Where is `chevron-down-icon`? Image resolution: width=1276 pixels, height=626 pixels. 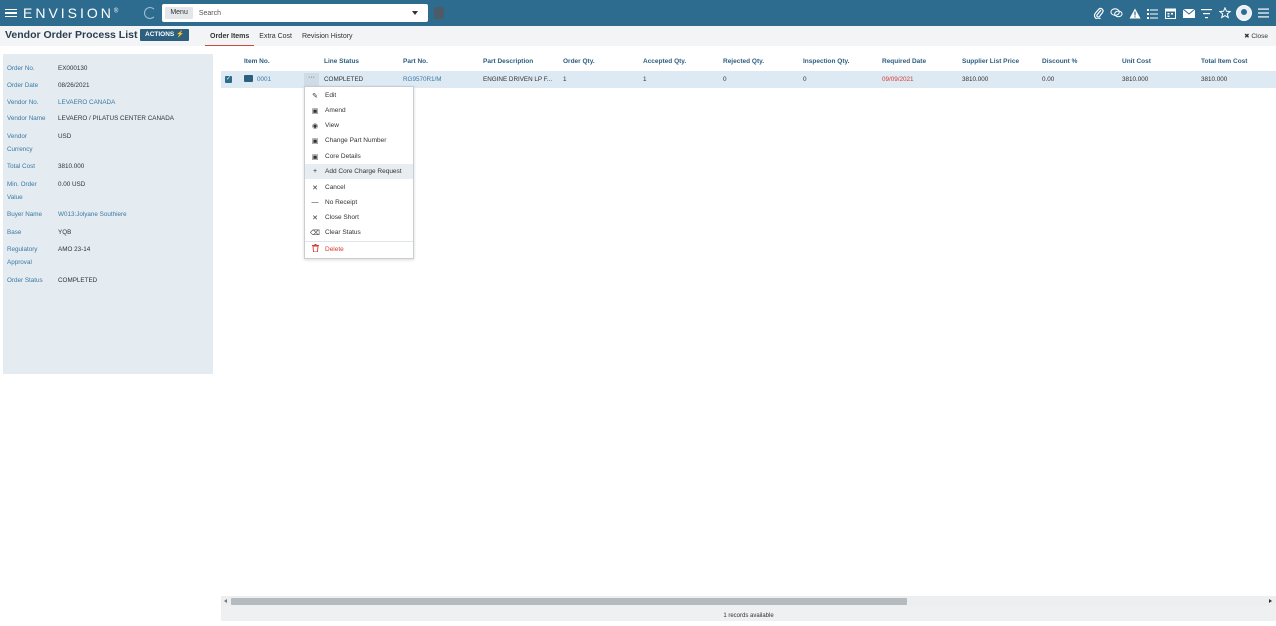 chevron-down-icon is located at coordinates (415, 13).